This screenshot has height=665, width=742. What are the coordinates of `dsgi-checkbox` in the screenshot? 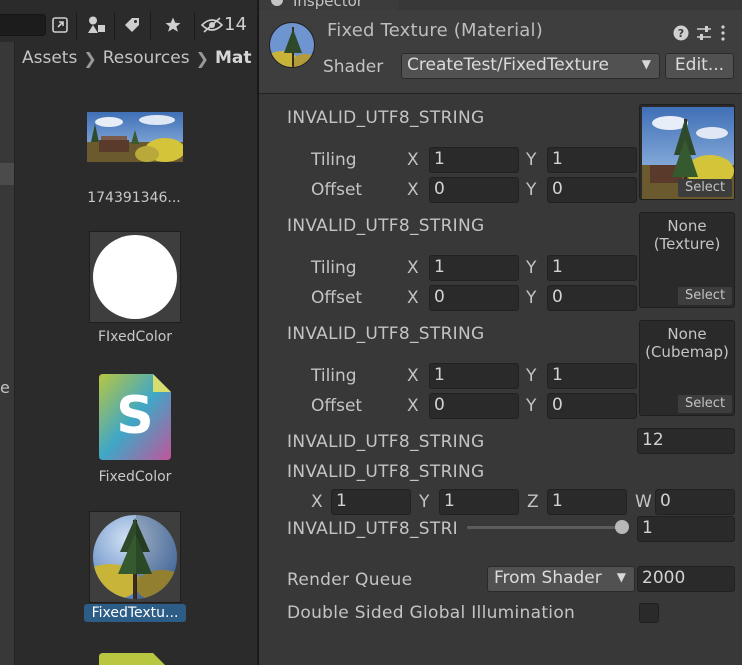 It's located at (649, 613).